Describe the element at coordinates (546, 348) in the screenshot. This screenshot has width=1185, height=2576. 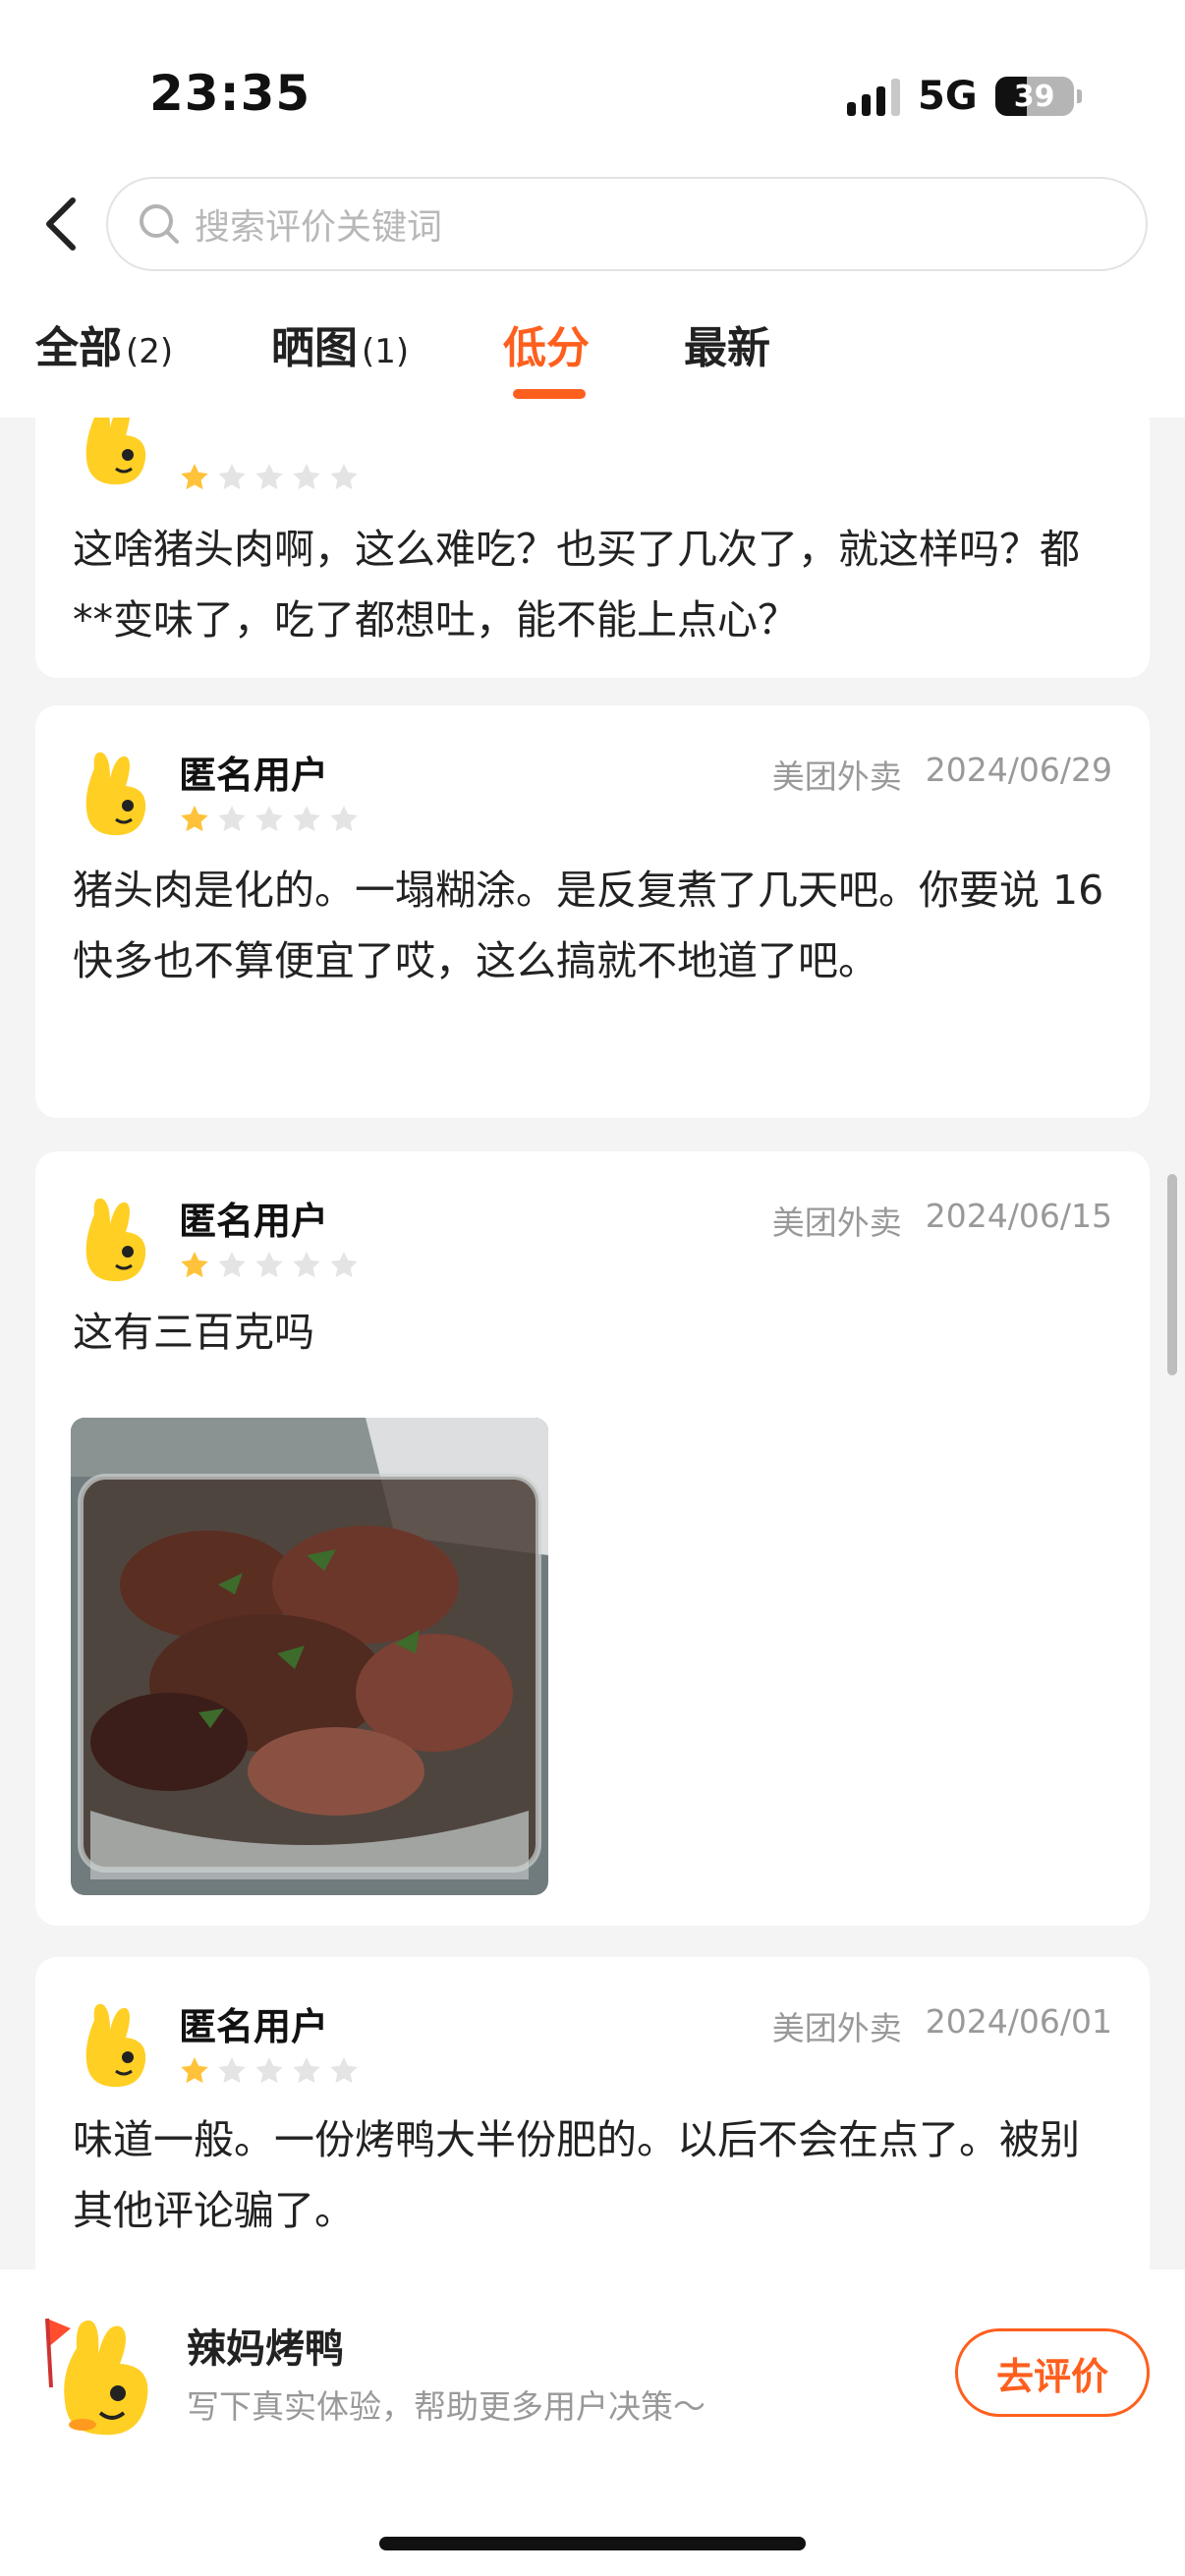
I see `tab-label: 低分` at that location.